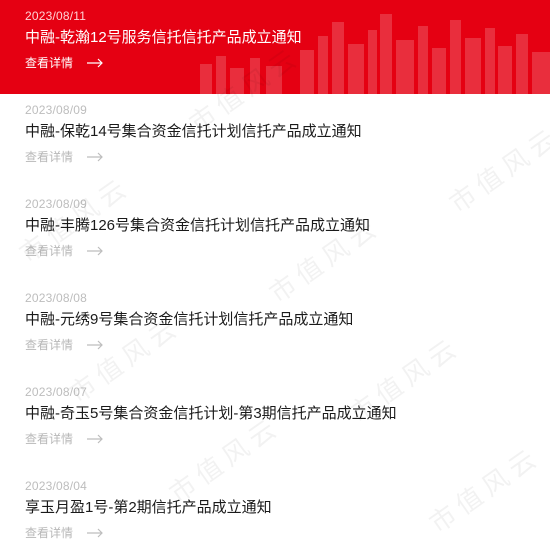 This screenshot has height=552, width=550. What do you see at coordinates (56, 392) in the screenshot?
I see `news-date: 2023/08/07` at bounding box center [56, 392].